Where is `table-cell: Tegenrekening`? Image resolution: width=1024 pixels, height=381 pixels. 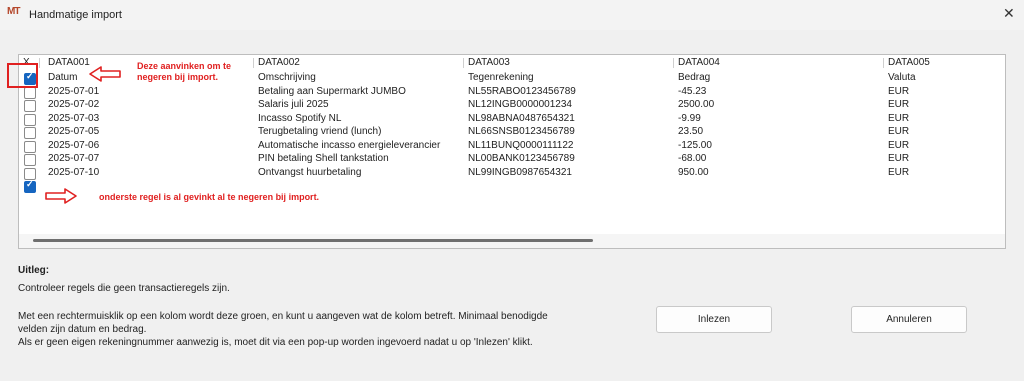
table-cell: Tegenrekening is located at coordinates (501, 77).